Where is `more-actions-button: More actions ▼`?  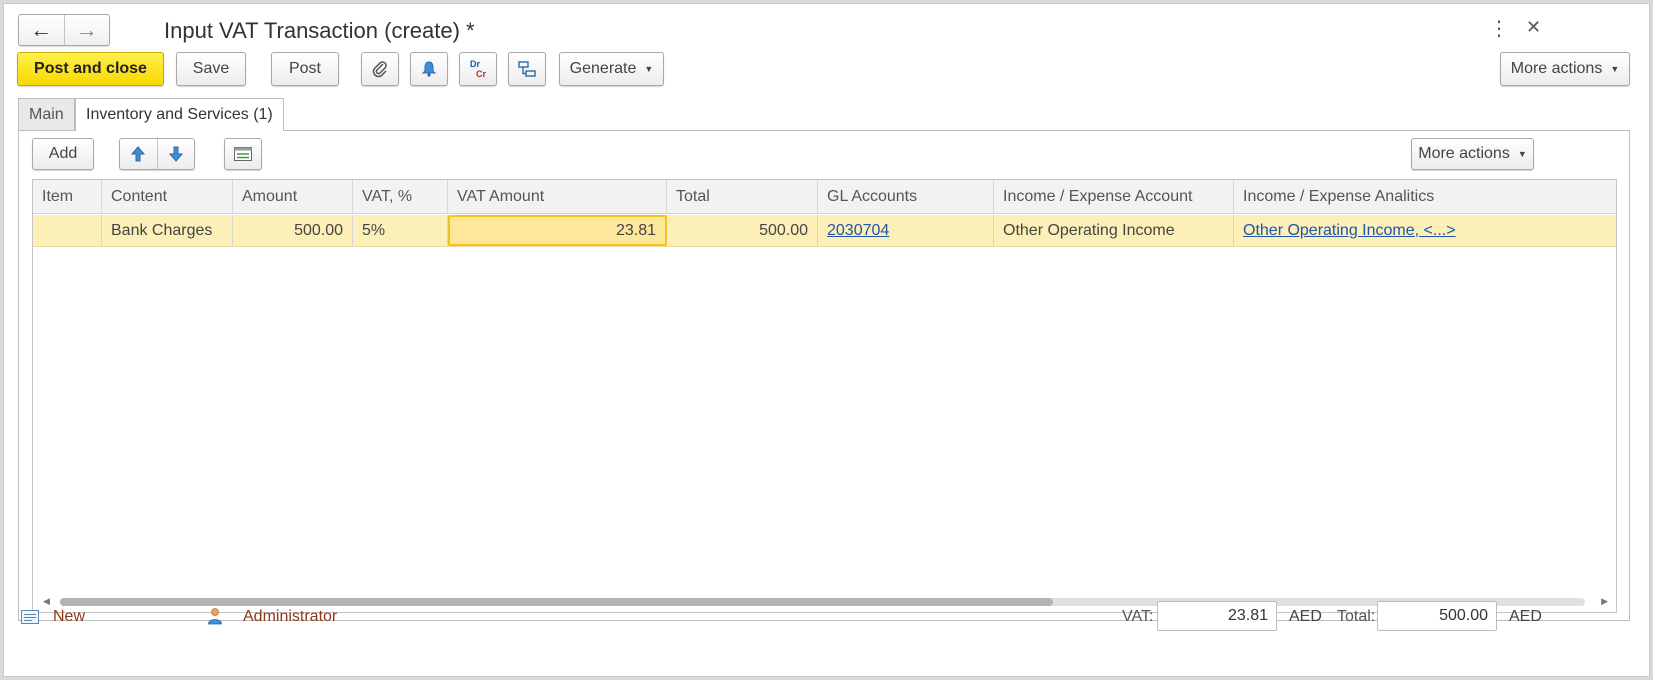 more-actions-button: More actions ▼ is located at coordinates (1565, 69).